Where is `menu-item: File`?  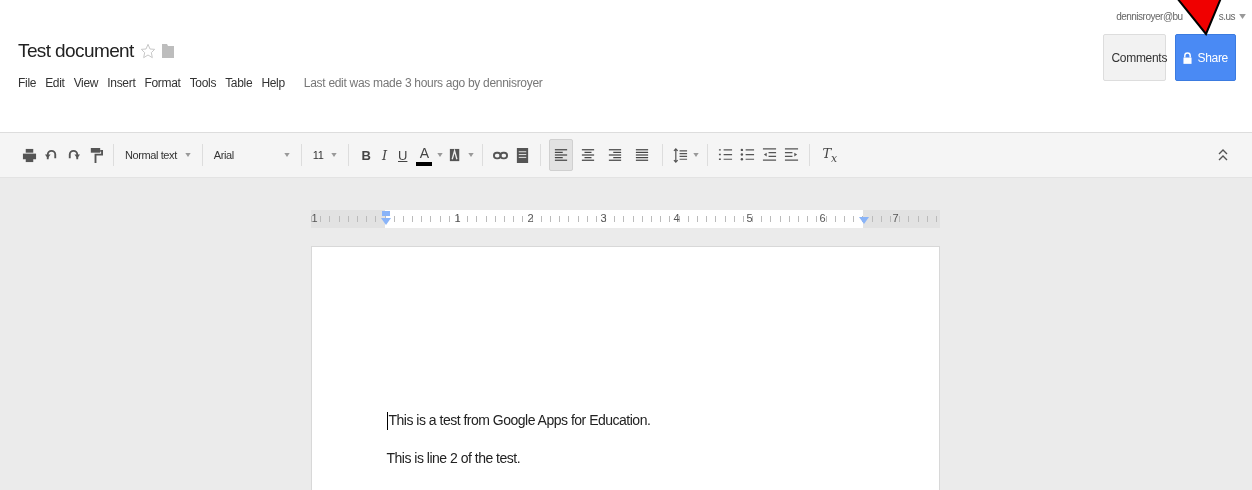
menu-item: File is located at coordinates (27, 83).